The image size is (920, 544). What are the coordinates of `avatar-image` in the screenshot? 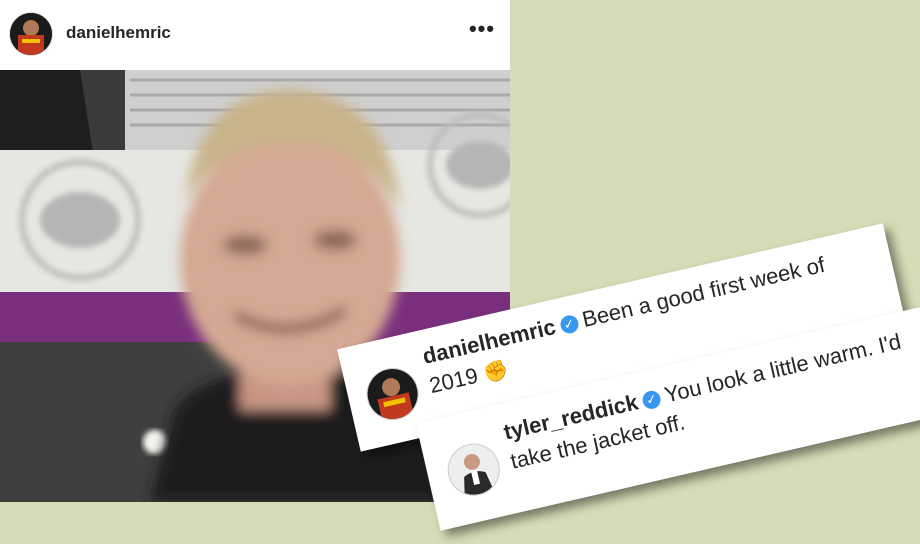 It's located at (31, 34).